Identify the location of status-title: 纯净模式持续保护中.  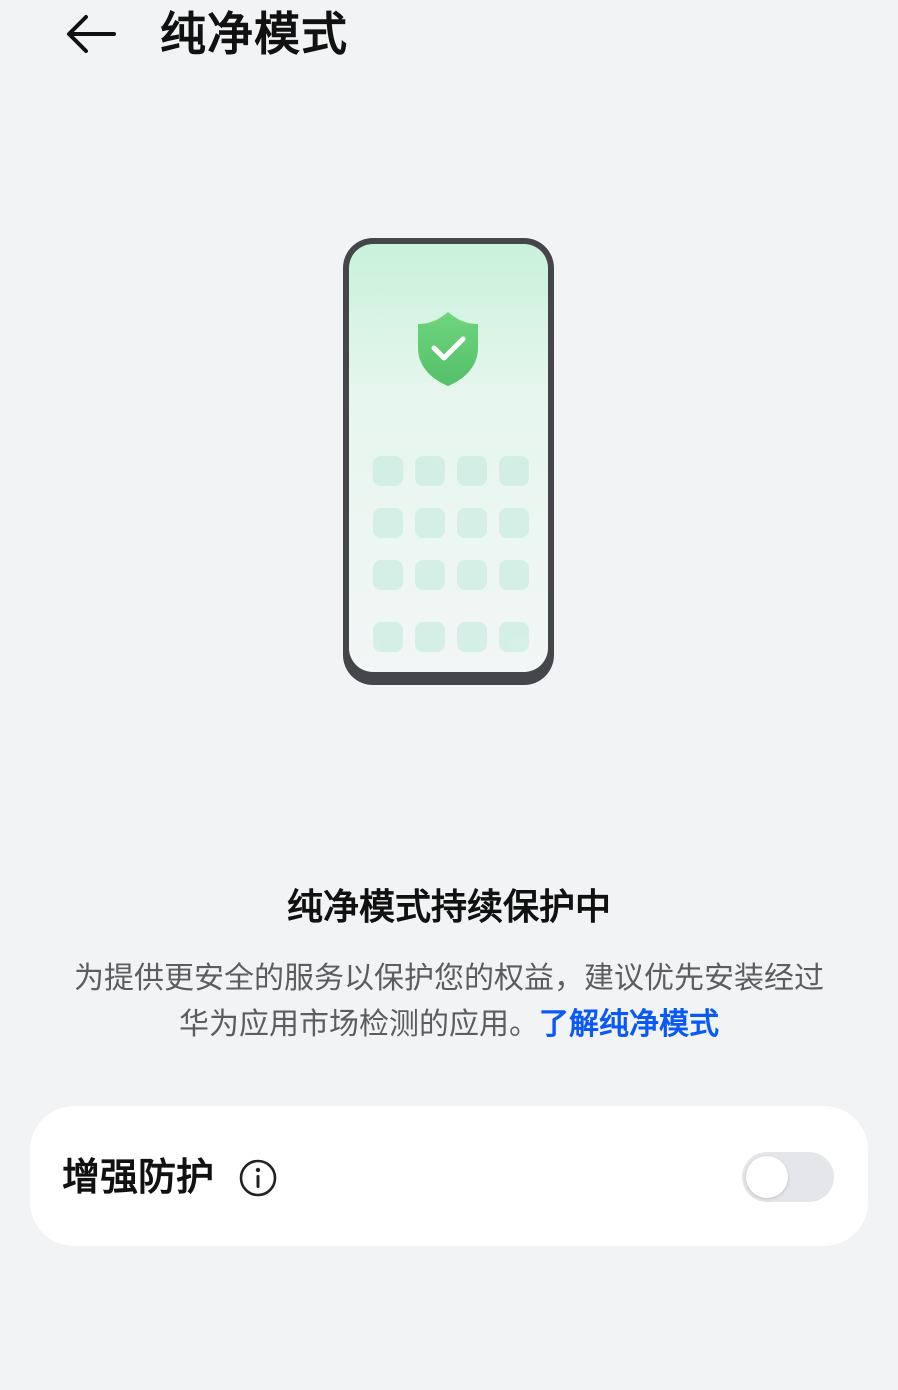
(448, 907).